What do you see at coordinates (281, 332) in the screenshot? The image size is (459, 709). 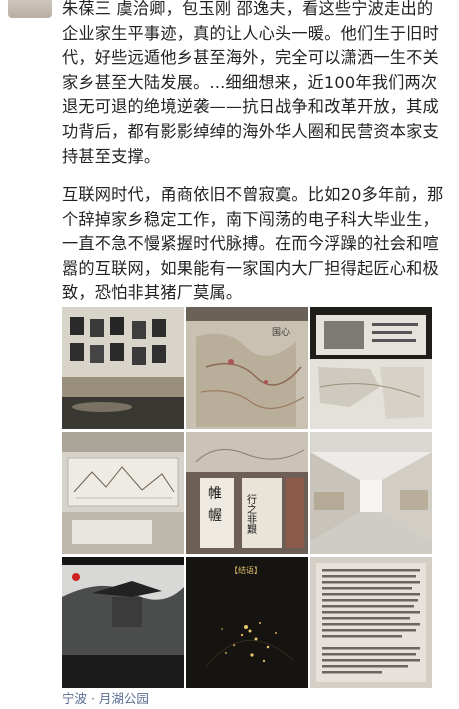 I see `map-title-text: 国心` at bounding box center [281, 332].